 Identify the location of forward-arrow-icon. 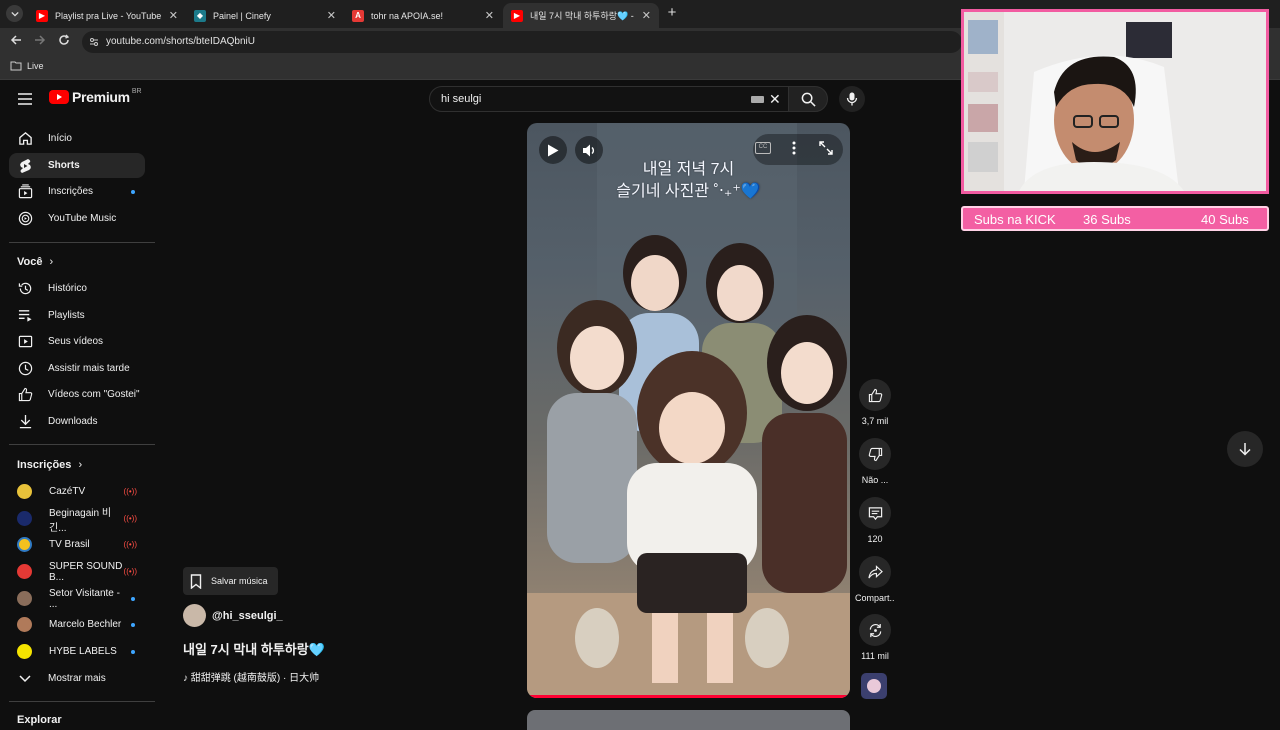
(40, 40).